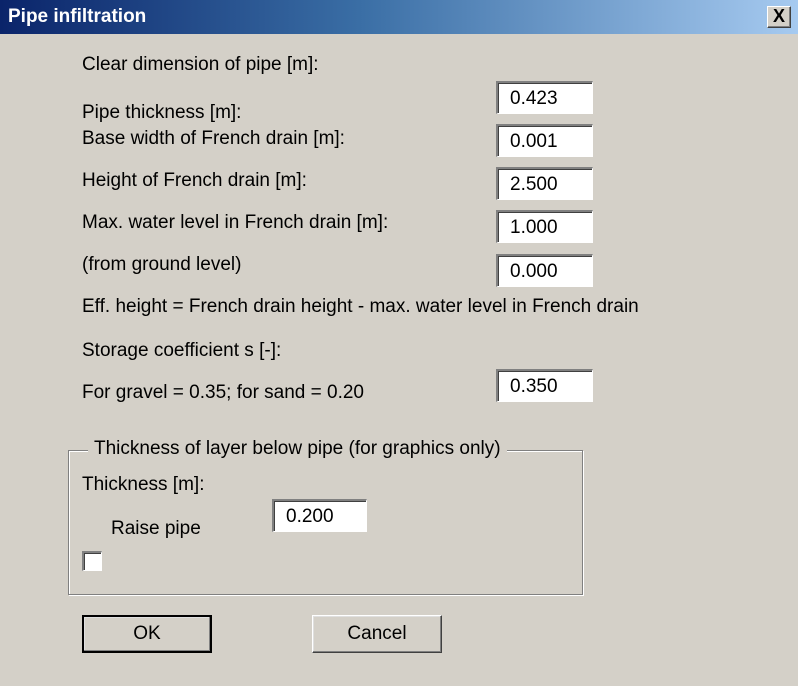 This screenshot has height=686, width=798. What do you see at coordinates (200, 64) in the screenshot?
I see `clear-dimension-label: Clear dimension of pipe [m]:` at bounding box center [200, 64].